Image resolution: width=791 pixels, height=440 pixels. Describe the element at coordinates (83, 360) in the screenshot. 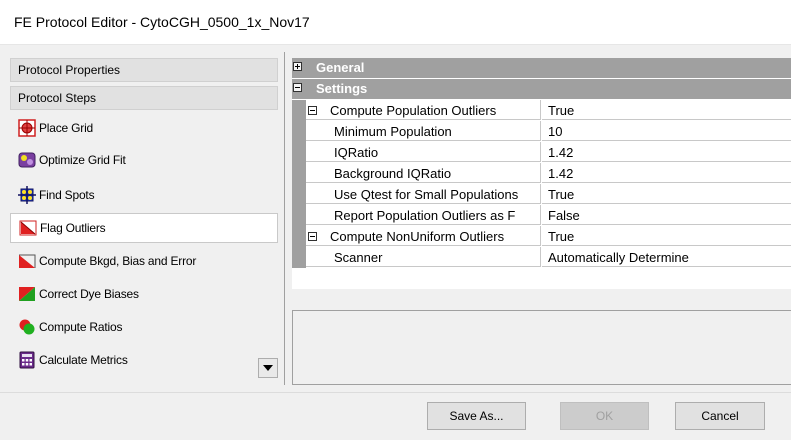

I see `step-label: Calculate Metrics` at that location.